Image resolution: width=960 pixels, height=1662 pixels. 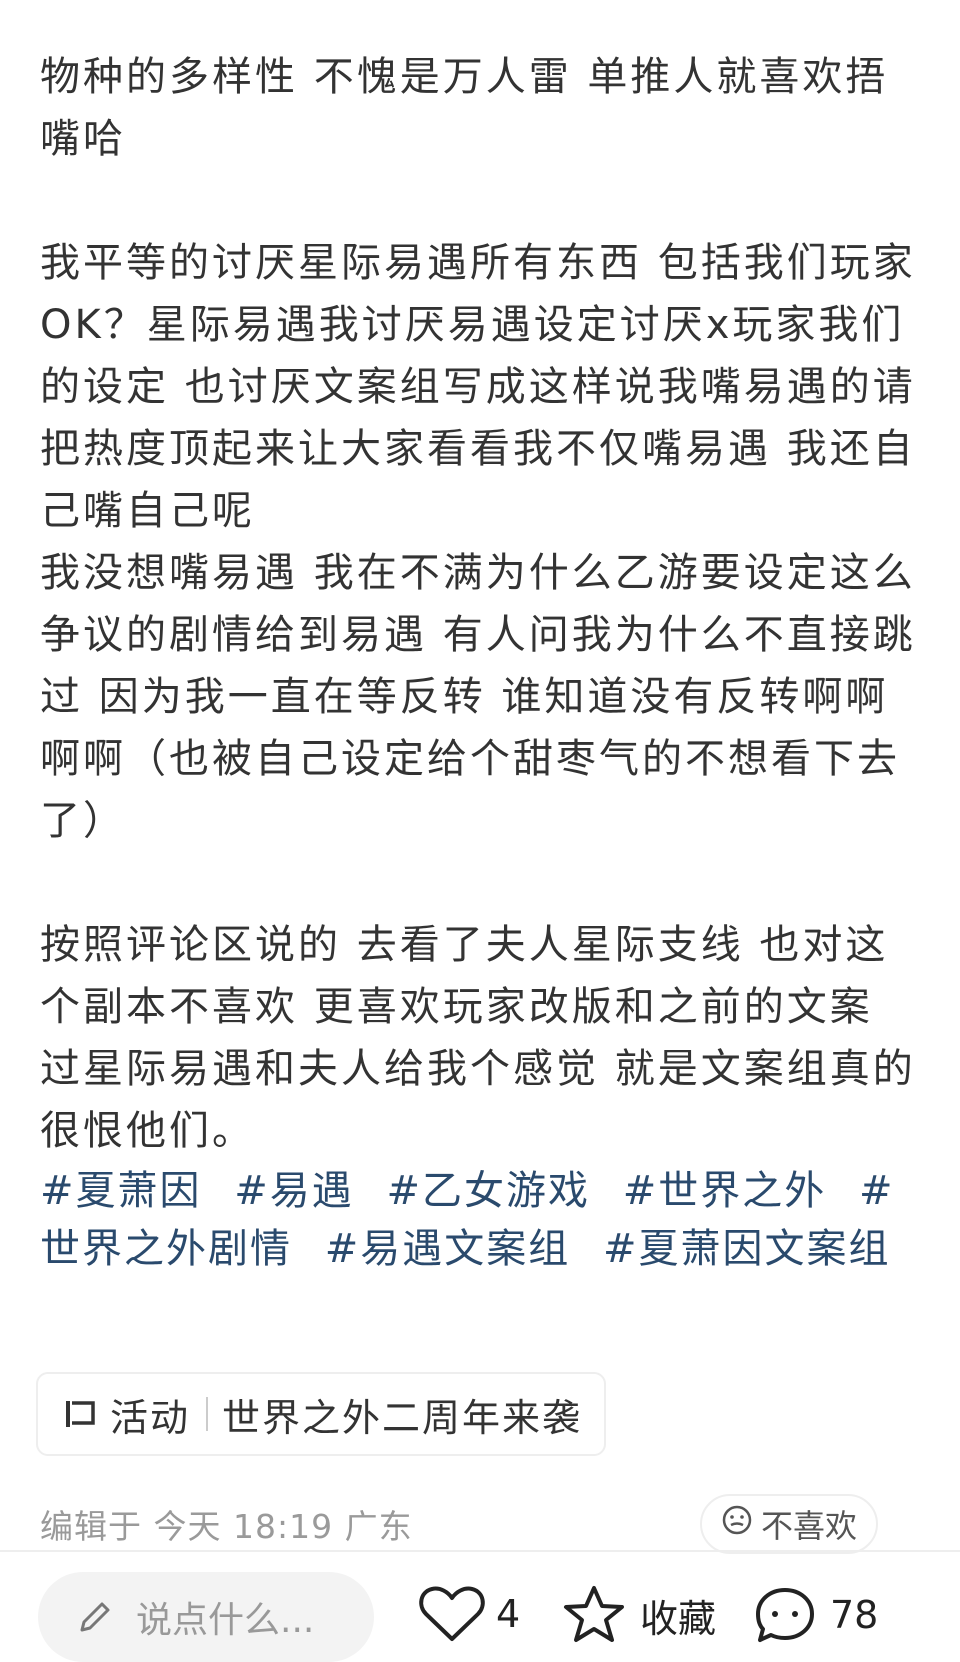 What do you see at coordinates (402, 1417) in the screenshot?
I see `activity-title: 世界之外二周年来袭` at bounding box center [402, 1417].